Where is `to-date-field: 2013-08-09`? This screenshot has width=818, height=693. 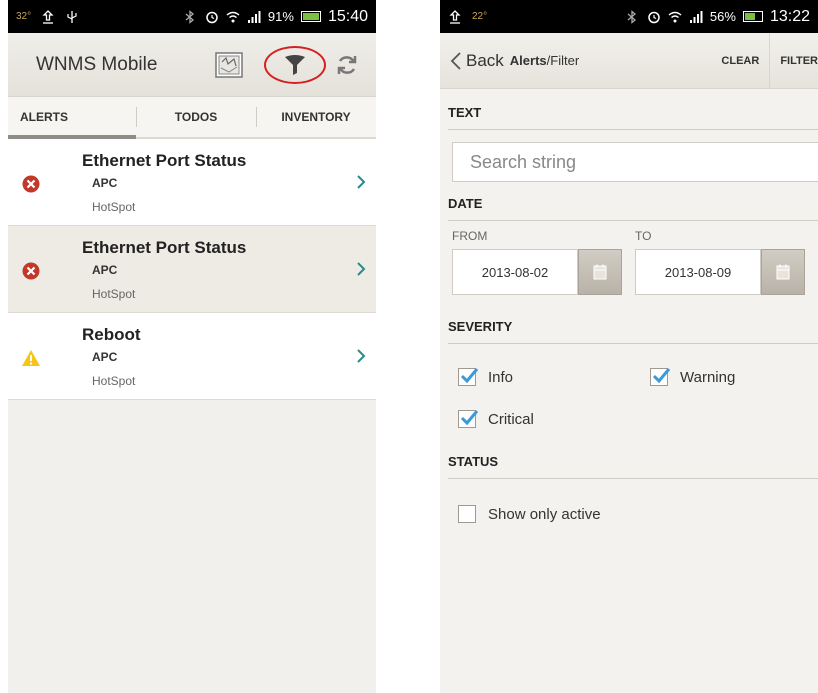 to-date-field: 2013-08-09 is located at coordinates (698, 272).